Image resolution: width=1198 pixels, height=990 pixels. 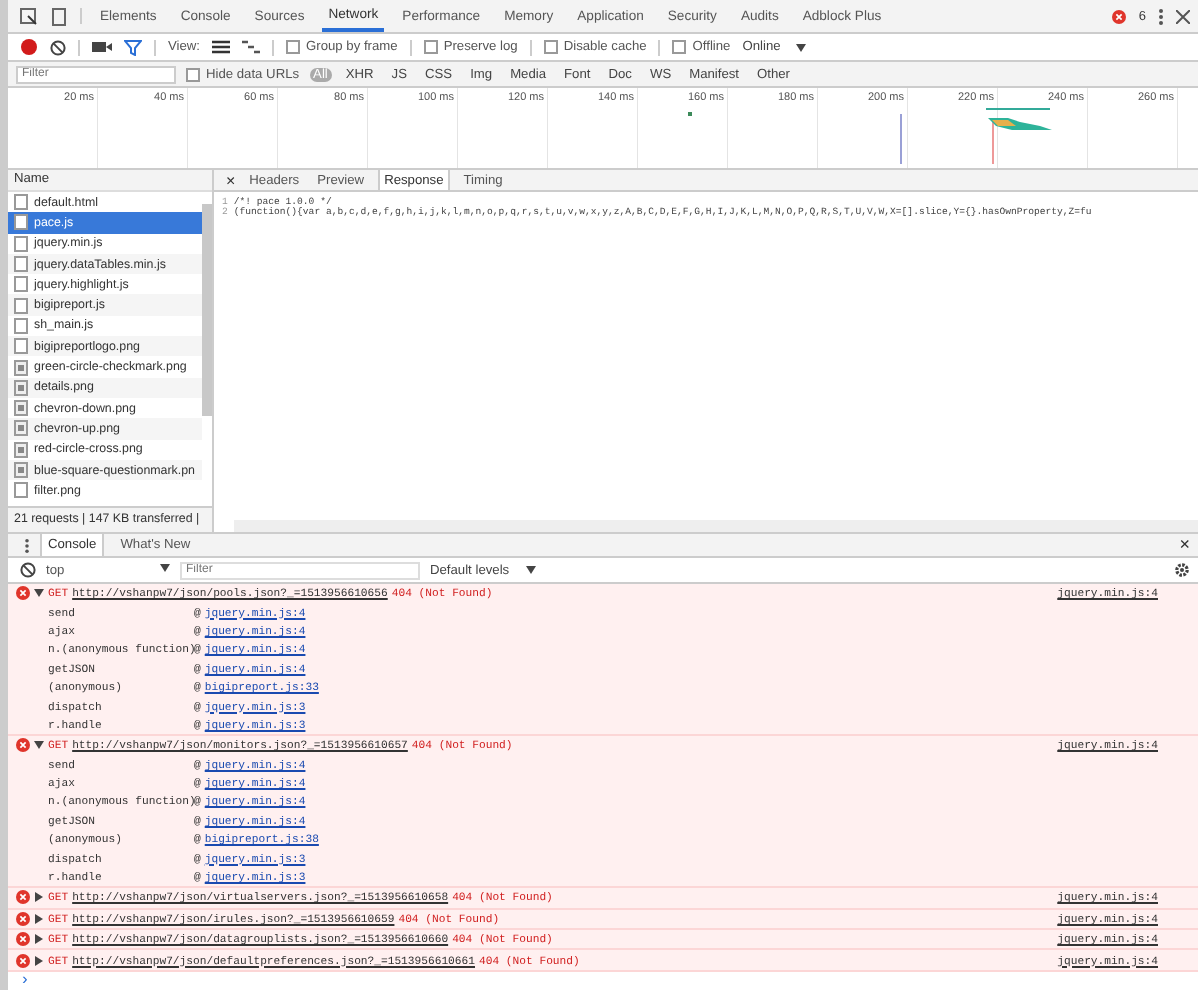 I want to click on waterfall-icon, so click(x=251, y=47).